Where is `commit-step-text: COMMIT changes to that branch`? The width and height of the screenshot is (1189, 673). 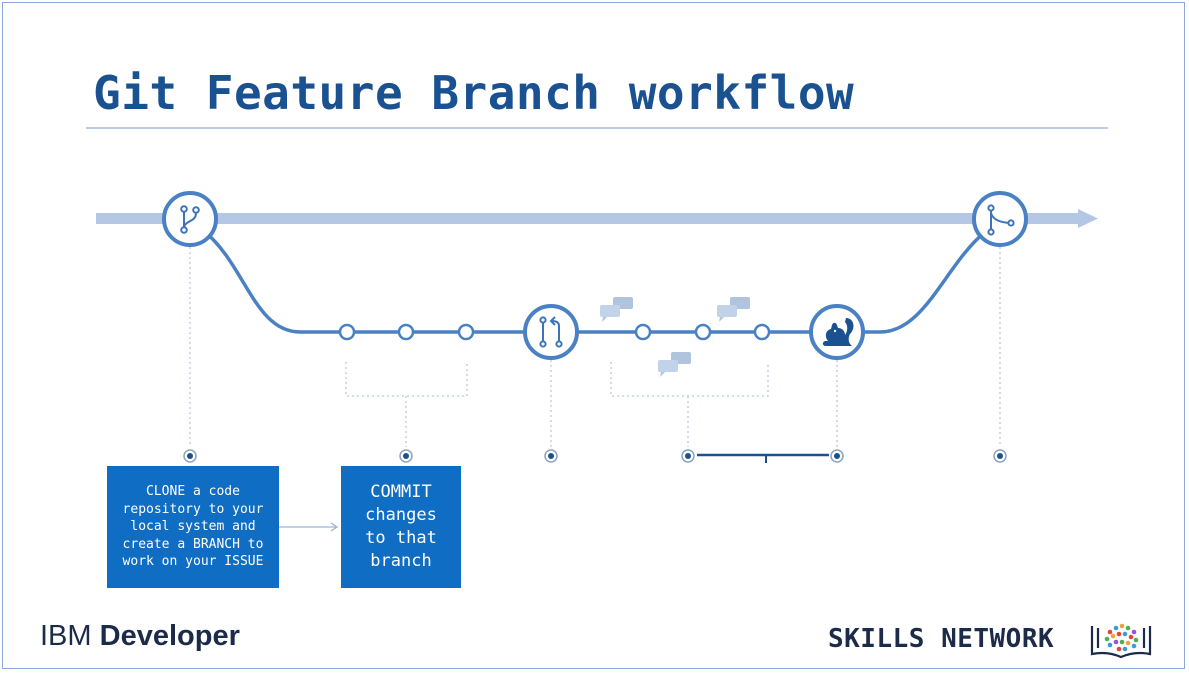
commit-step-text: COMMIT changes to that branch is located at coordinates (401, 526).